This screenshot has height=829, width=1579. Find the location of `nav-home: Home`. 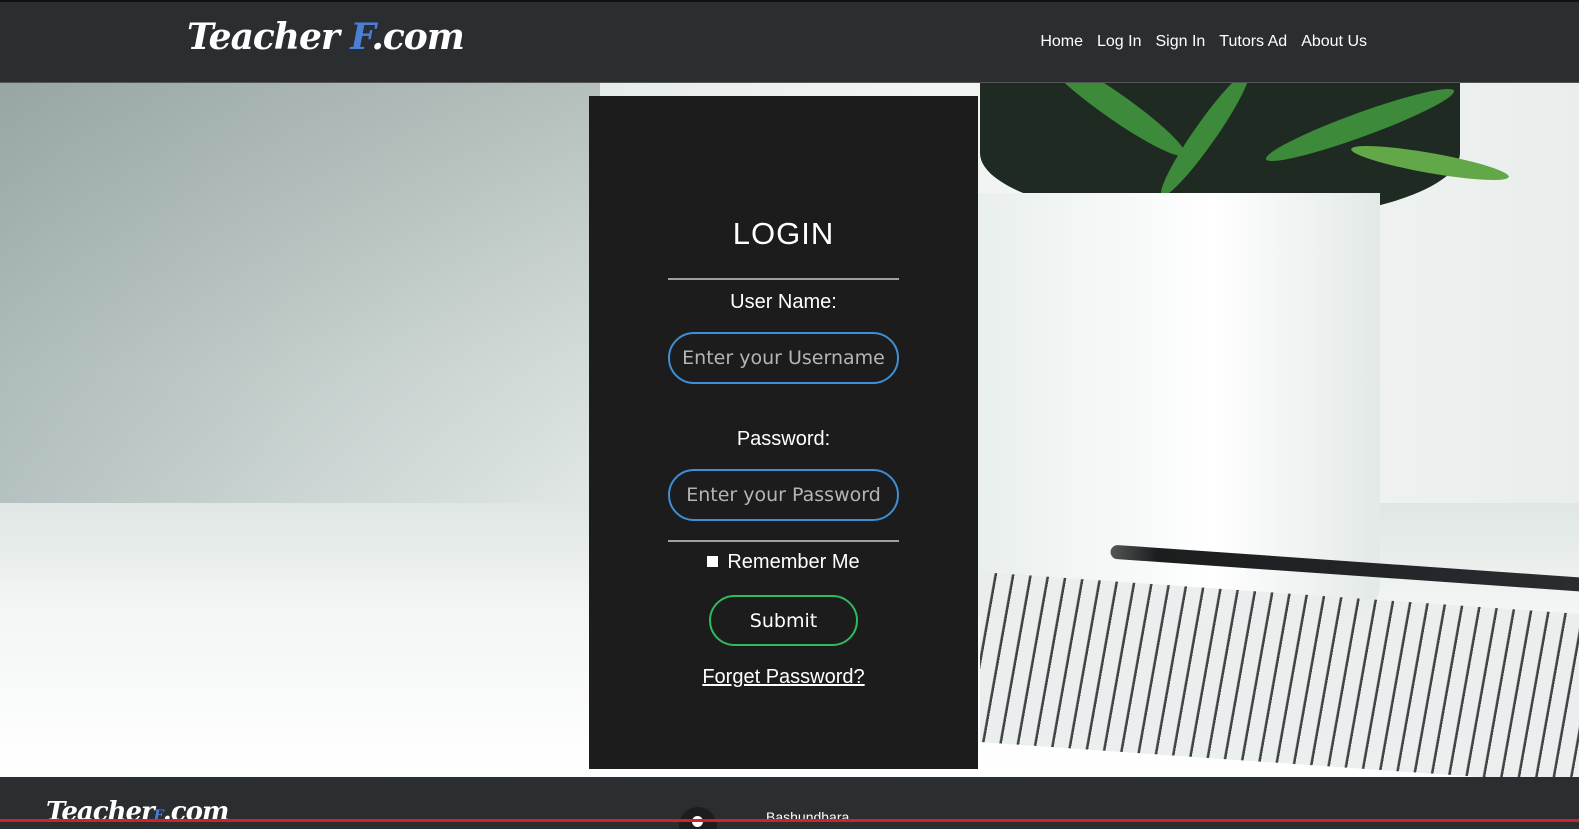

nav-home: Home is located at coordinates (1061, 42).